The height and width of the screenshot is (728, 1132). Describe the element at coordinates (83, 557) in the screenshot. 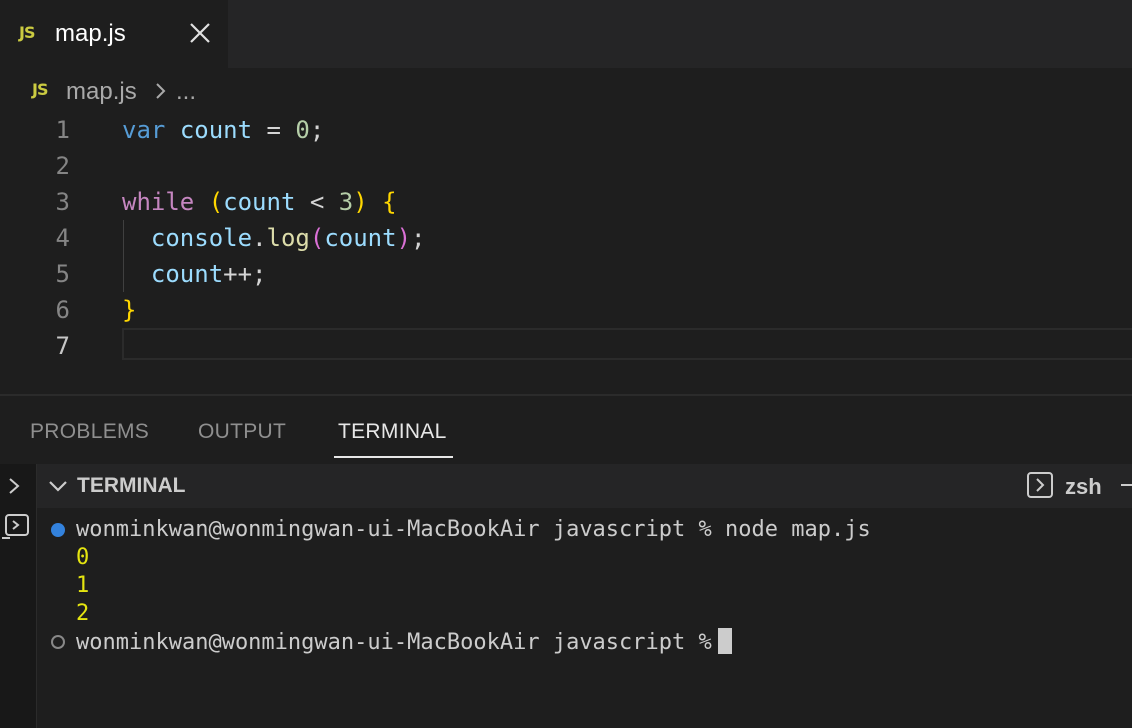

I see `terminal-output-line: 0` at that location.